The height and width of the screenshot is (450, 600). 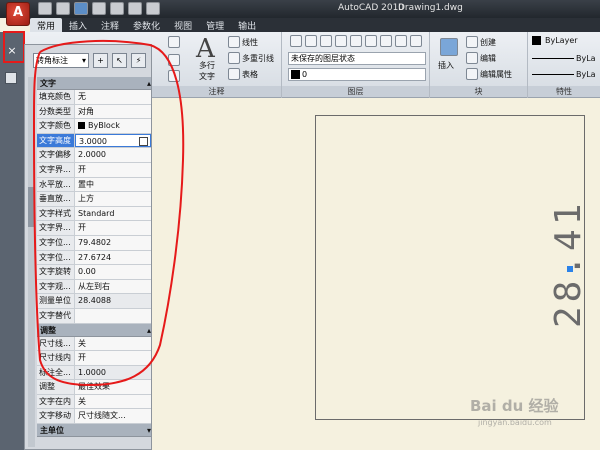 What do you see at coordinates (81, 8) in the screenshot?
I see `save-icon` at bounding box center [81, 8].